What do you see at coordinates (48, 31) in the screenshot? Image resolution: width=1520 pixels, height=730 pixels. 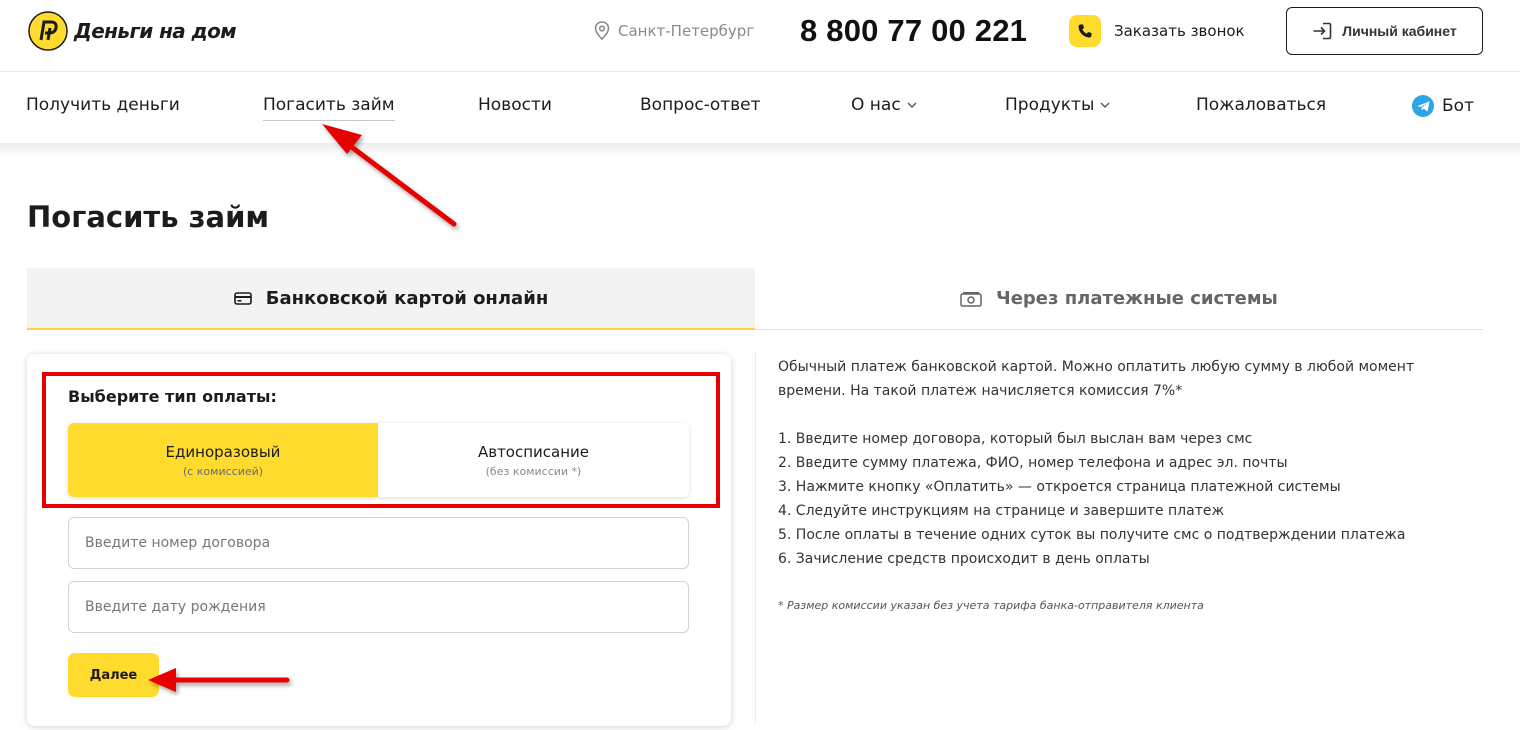 I see `logo-mark-icon` at bounding box center [48, 31].